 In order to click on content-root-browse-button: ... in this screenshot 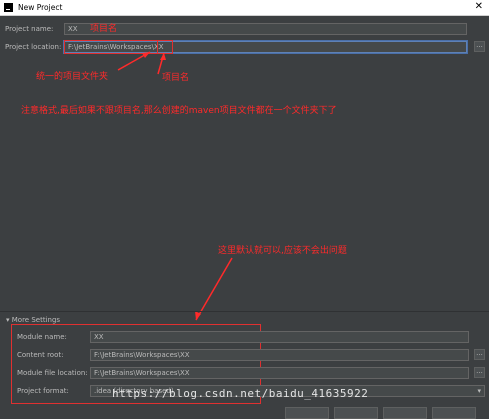, I will do `click(479, 354)`.